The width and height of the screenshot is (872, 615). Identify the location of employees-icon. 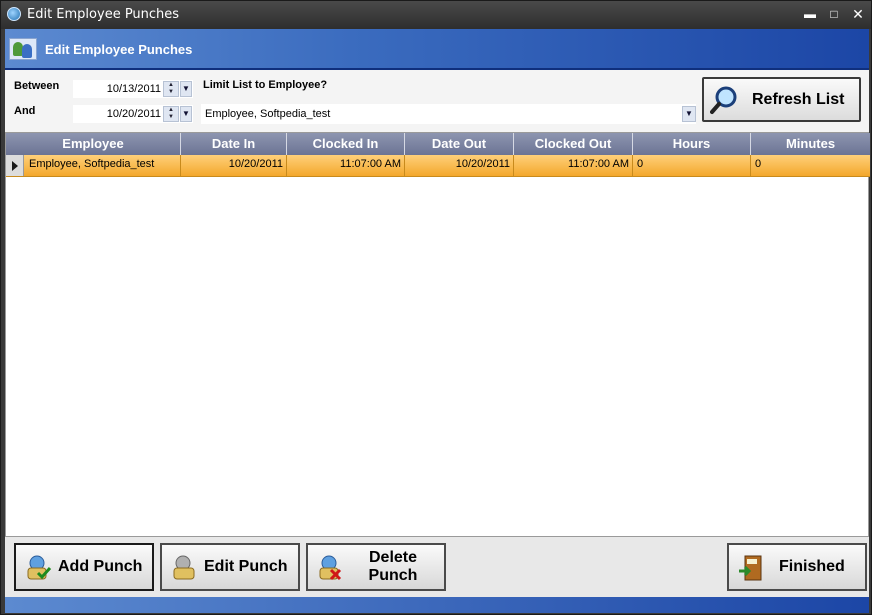
(23, 49).